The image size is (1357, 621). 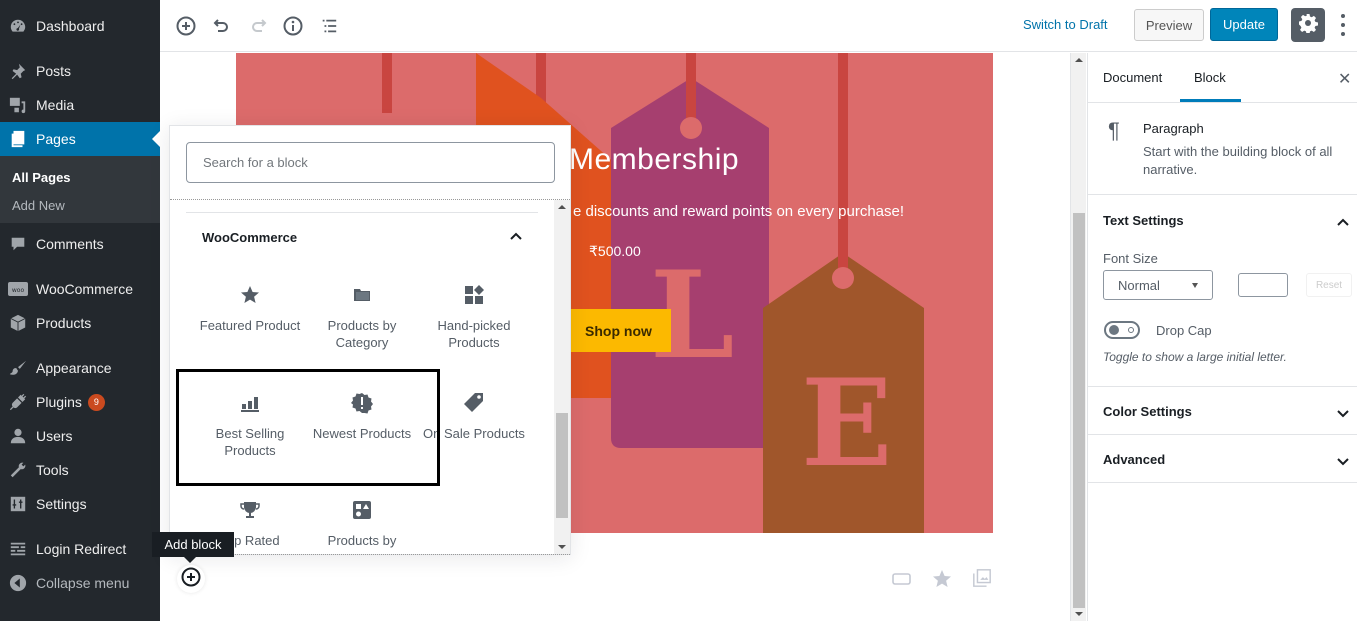 I want to click on update-button: Update, so click(x=1244, y=24).